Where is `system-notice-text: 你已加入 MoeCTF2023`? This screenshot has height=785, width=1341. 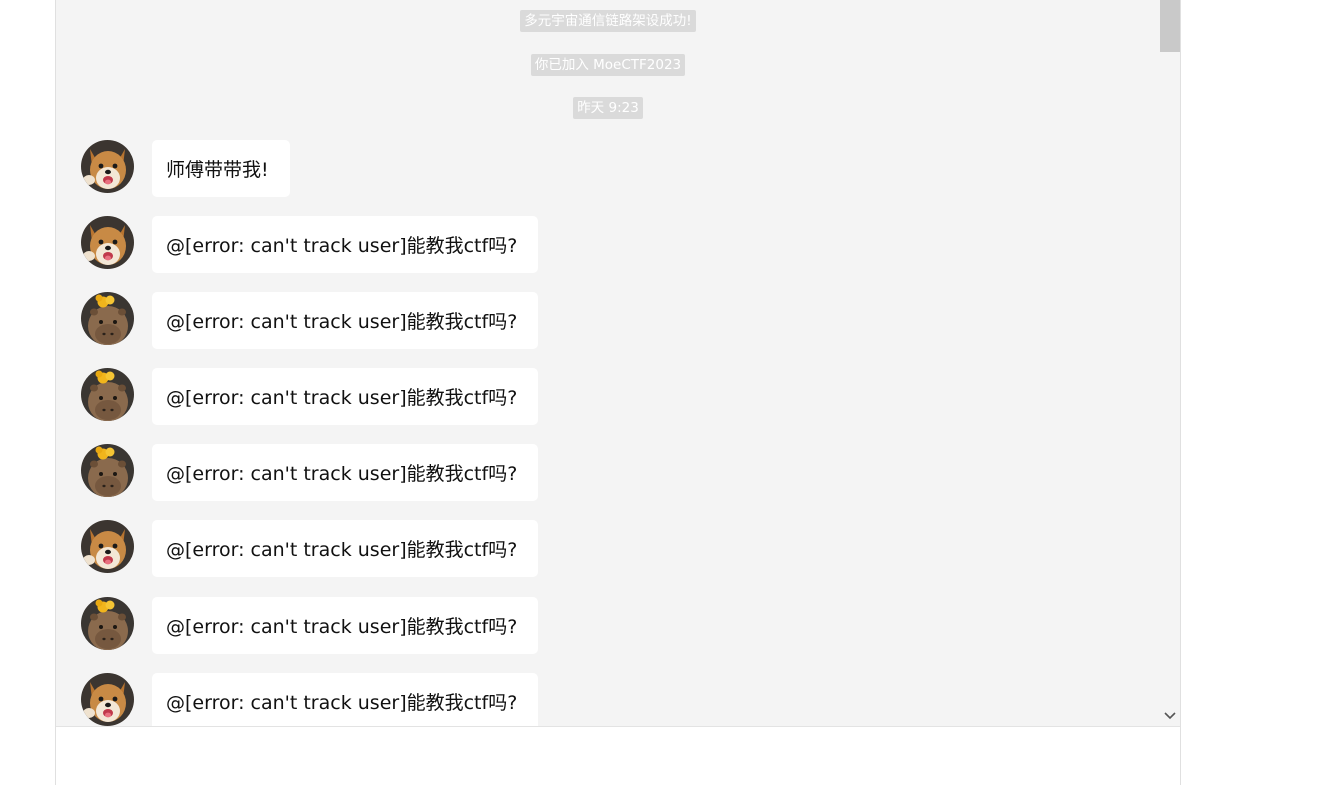 system-notice-text: 你已加入 MoeCTF2023 is located at coordinates (608, 65).